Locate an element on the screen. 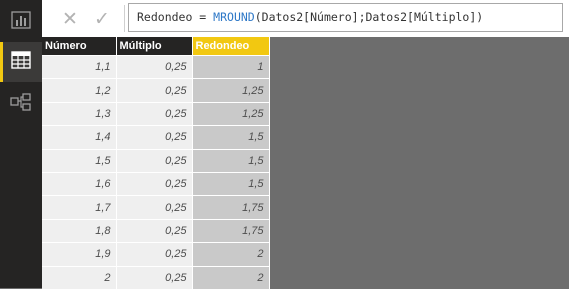  cell-numero: 1,5 is located at coordinates (79, 160).